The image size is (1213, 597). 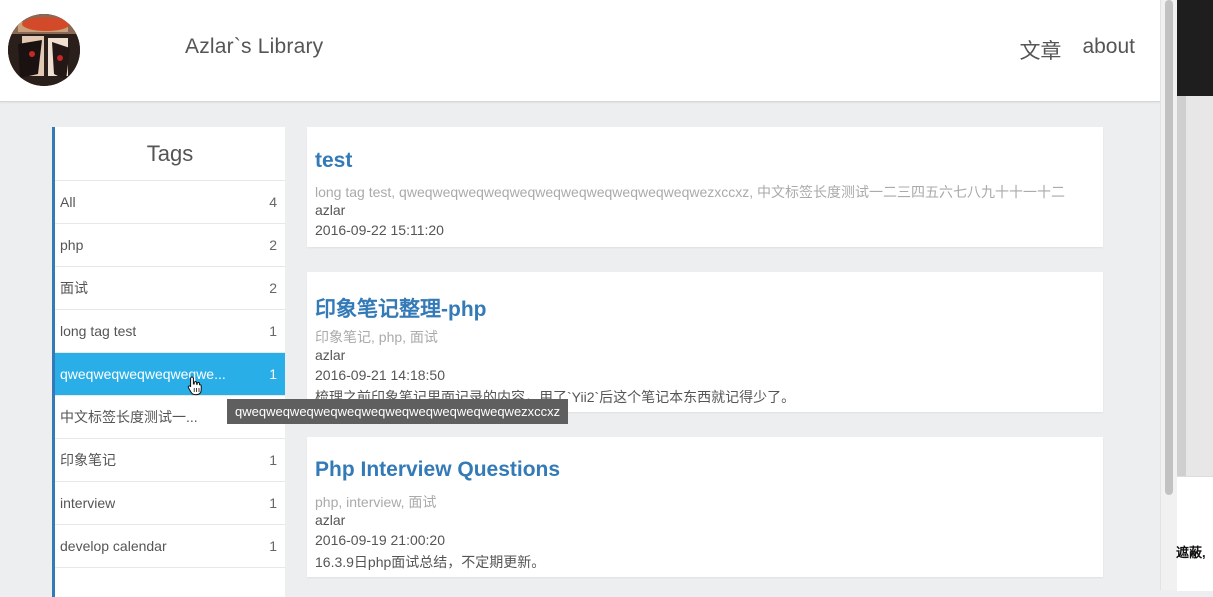 I want to click on main-nav: 文章 about, so click(x=1077, y=50).